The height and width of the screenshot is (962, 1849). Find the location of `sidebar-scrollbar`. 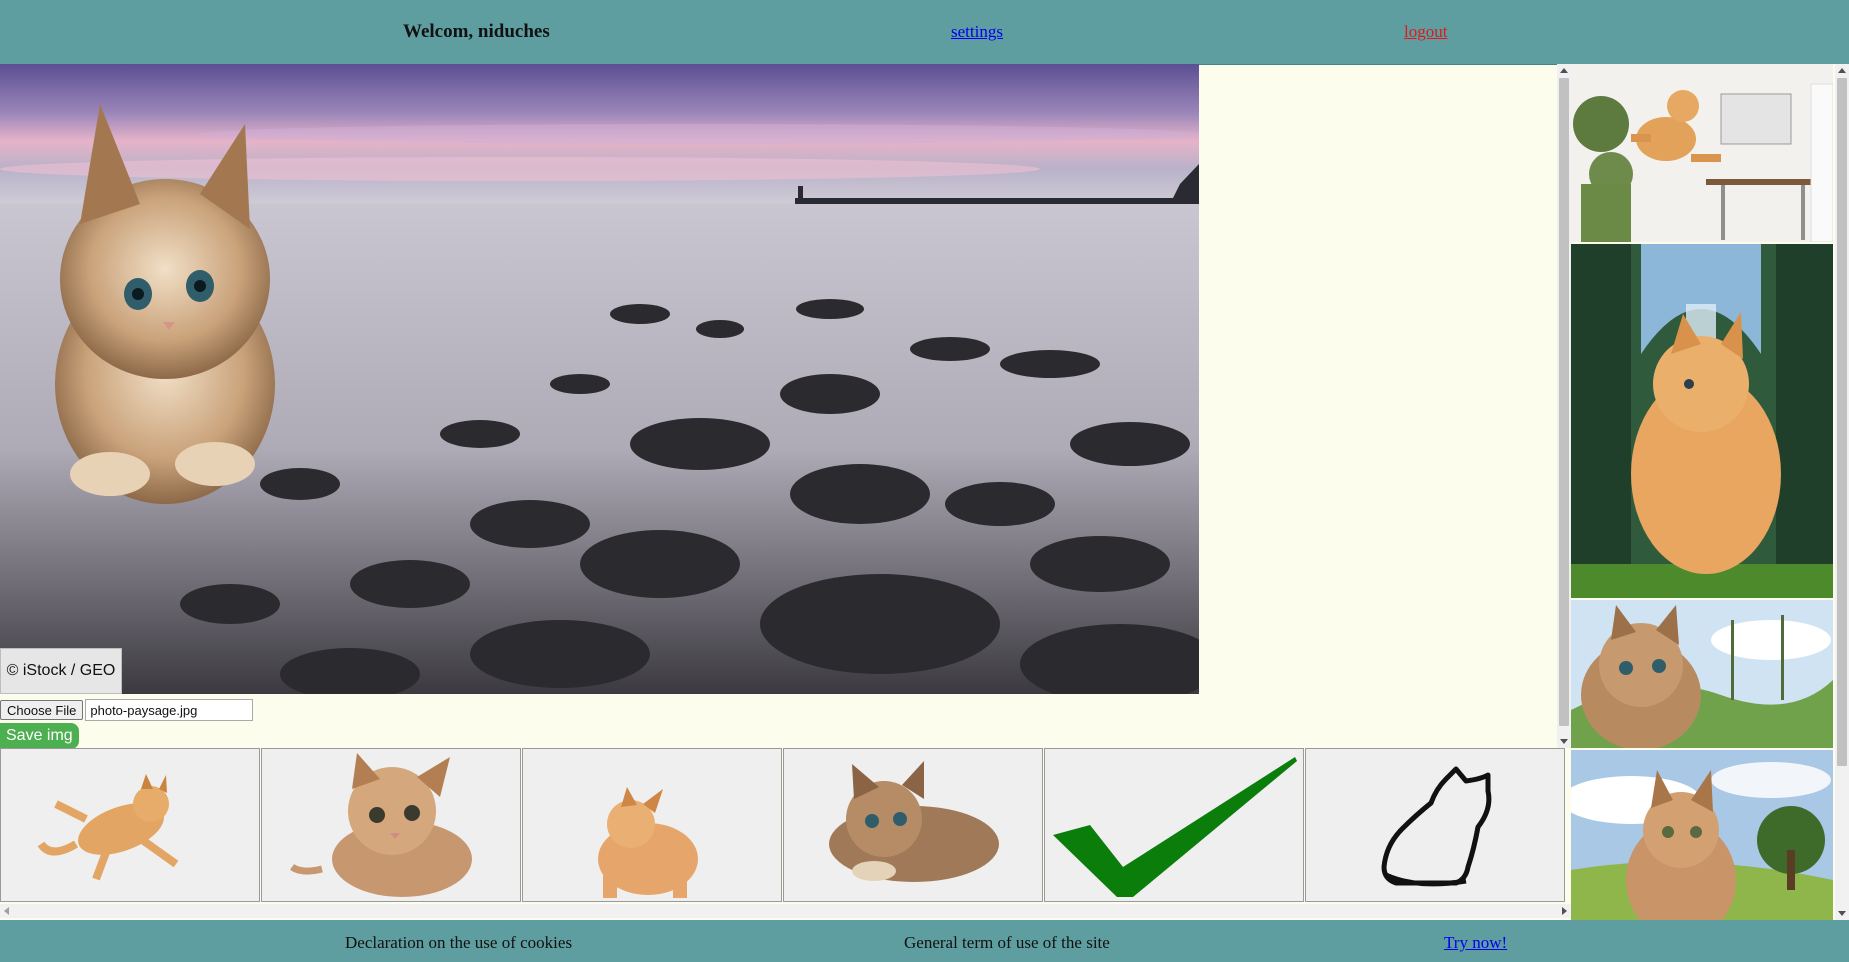

sidebar-scrollbar is located at coordinates (1842, 492).